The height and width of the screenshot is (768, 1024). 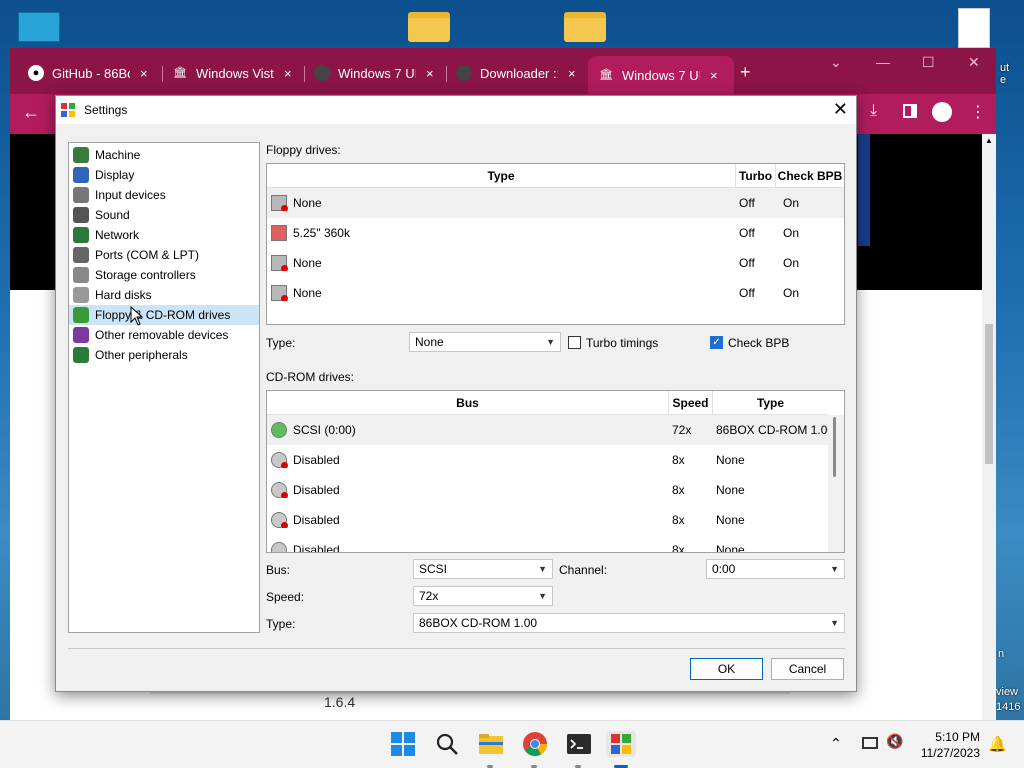 What do you see at coordinates (606, 75) in the screenshot?
I see `bank-icon: 🏛` at bounding box center [606, 75].